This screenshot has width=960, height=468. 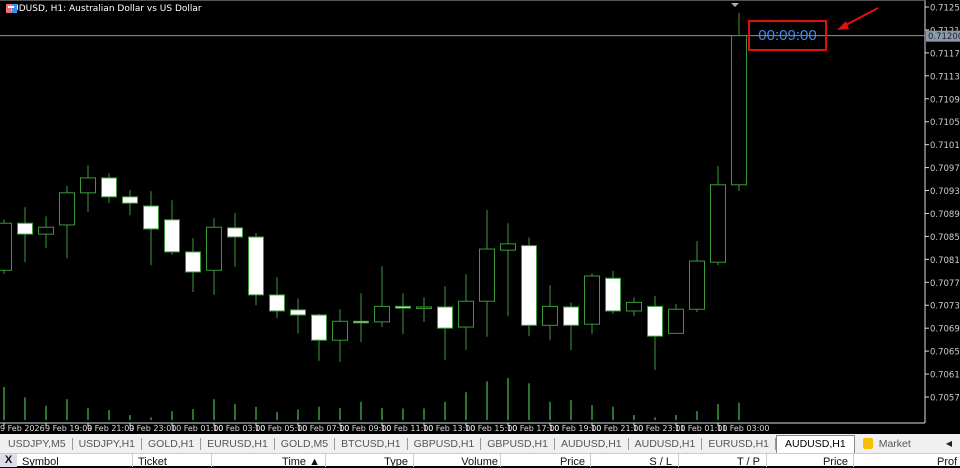 I want to click on price-tick-label: 0.70890, so click(x=945, y=215).